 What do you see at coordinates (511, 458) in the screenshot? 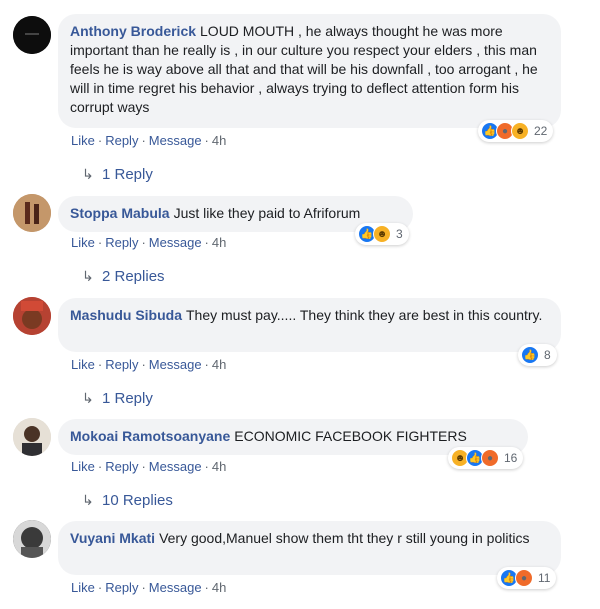
I see `reaction-count: 16` at bounding box center [511, 458].